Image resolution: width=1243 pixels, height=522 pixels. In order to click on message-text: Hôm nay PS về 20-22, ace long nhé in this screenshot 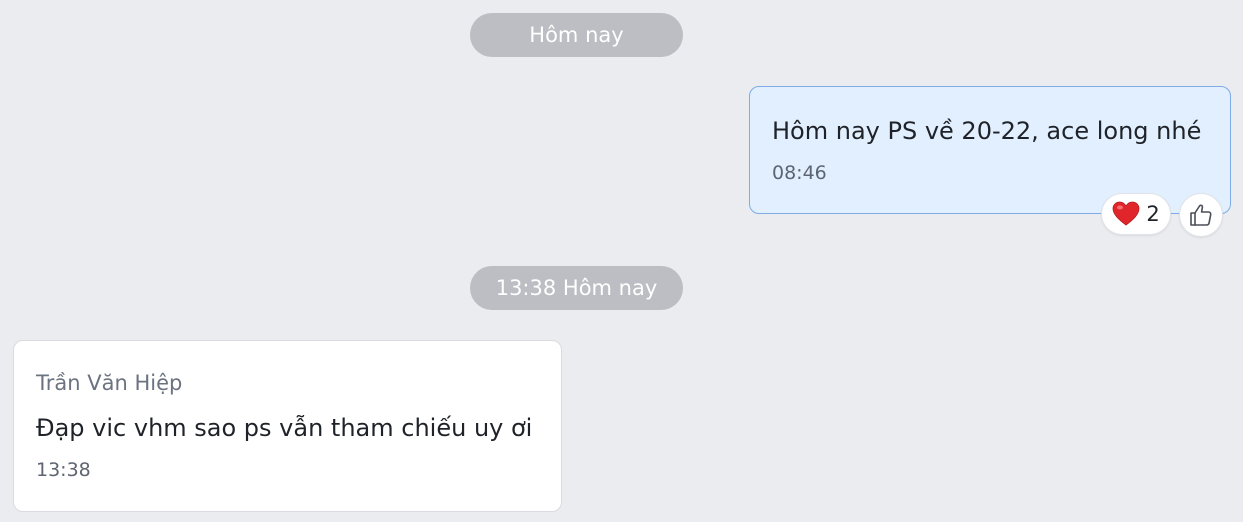, I will do `click(987, 131)`.